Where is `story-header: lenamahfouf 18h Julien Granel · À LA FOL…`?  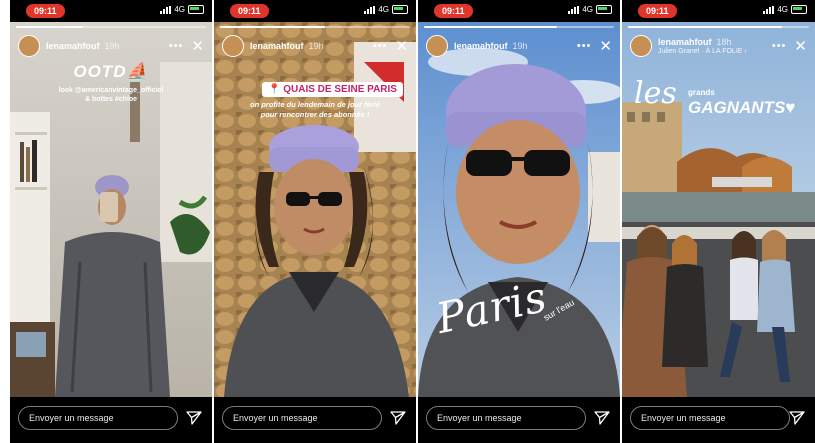
story-header: lenamahfouf 18h Julien Granel · À LA FOL… is located at coordinates (718, 46).